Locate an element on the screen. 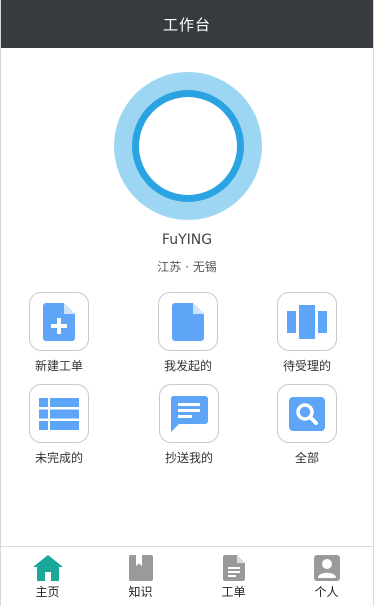 This screenshot has height=606, width=374. ticket-document-icon is located at coordinates (233, 568).